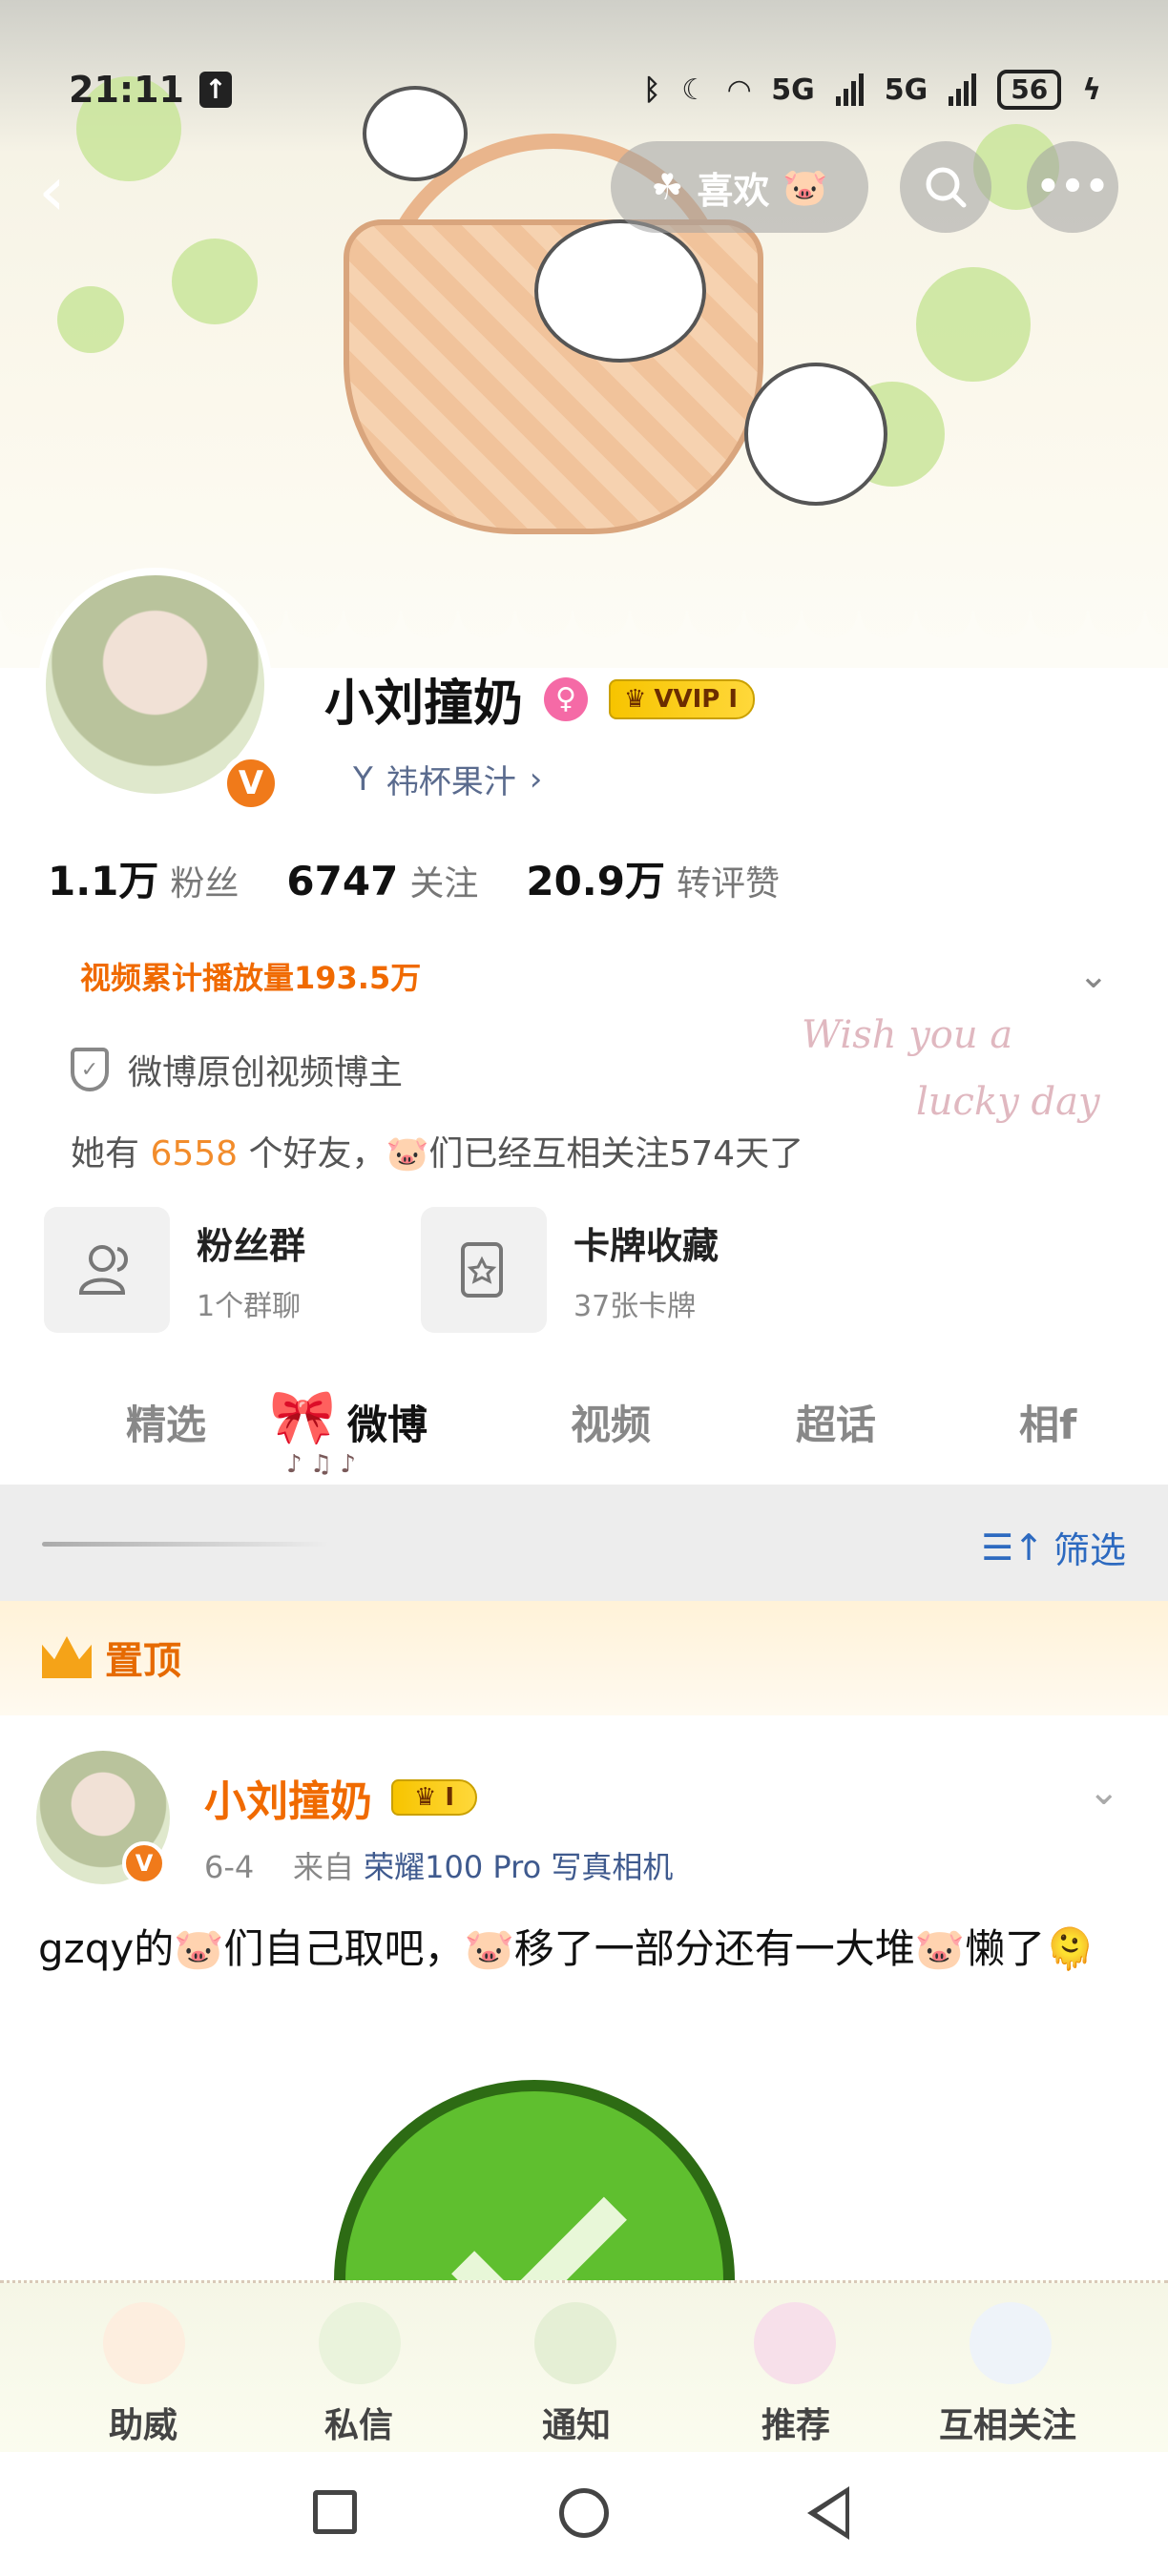 This screenshot has width=1168, height=2576. What do you see at coordinates (1091, 90) in the screenshot?
I see `charging-icon: ϟ` at bounding box center [1091, 90].